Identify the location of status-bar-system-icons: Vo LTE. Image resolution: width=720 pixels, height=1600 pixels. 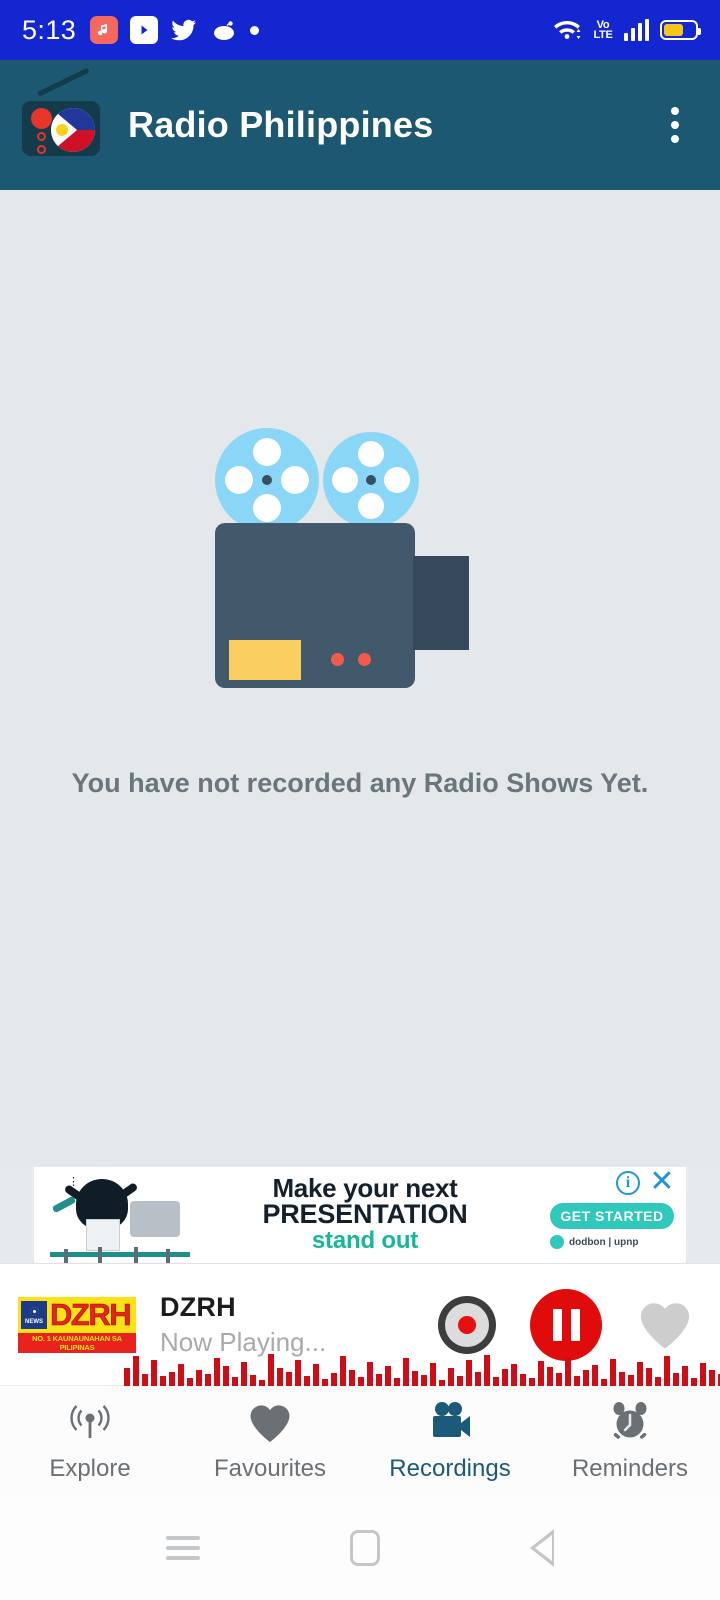
(626, 30).